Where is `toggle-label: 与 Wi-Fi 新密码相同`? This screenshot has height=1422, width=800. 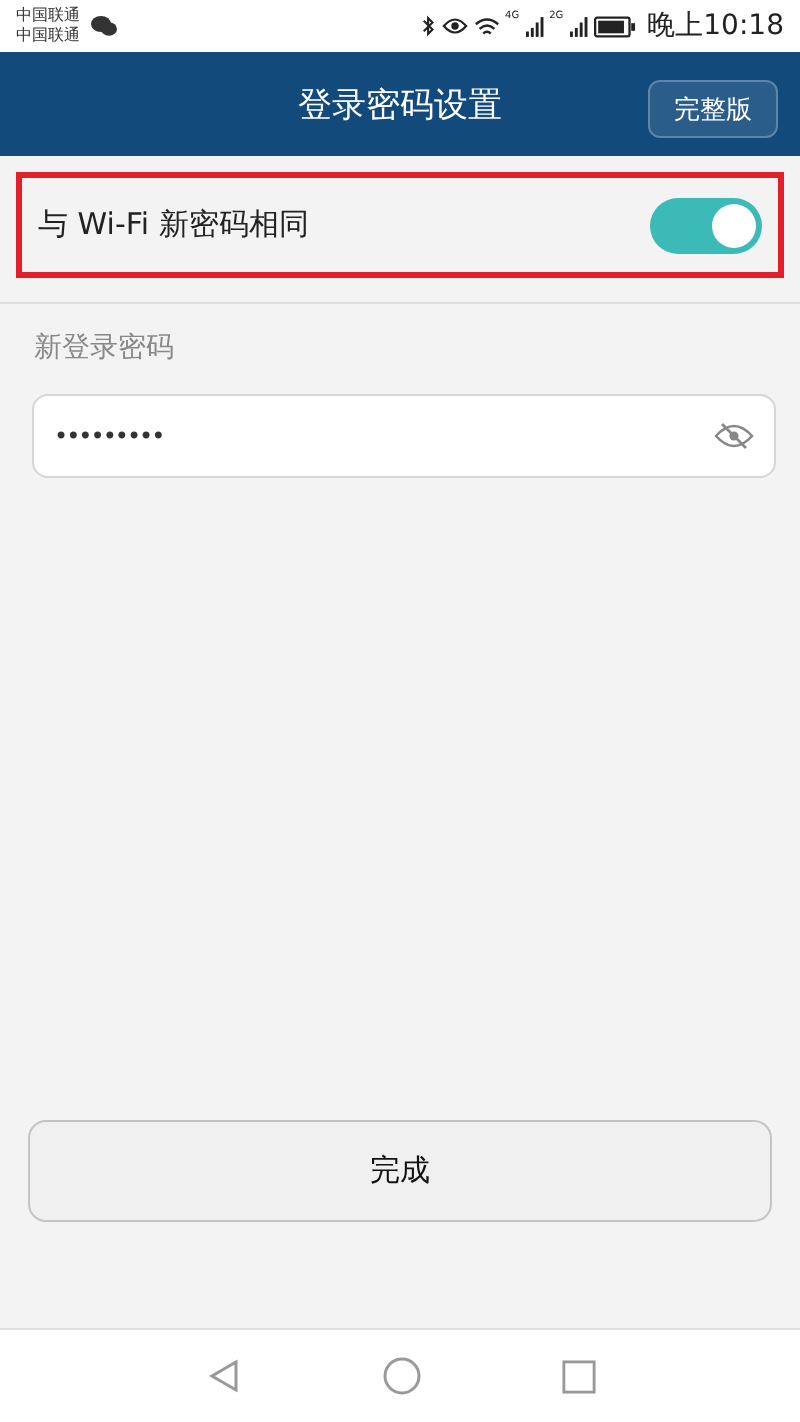 toggle-label: 与 Wi-Fi 新密码相同 is located at coordinates (173, 225).